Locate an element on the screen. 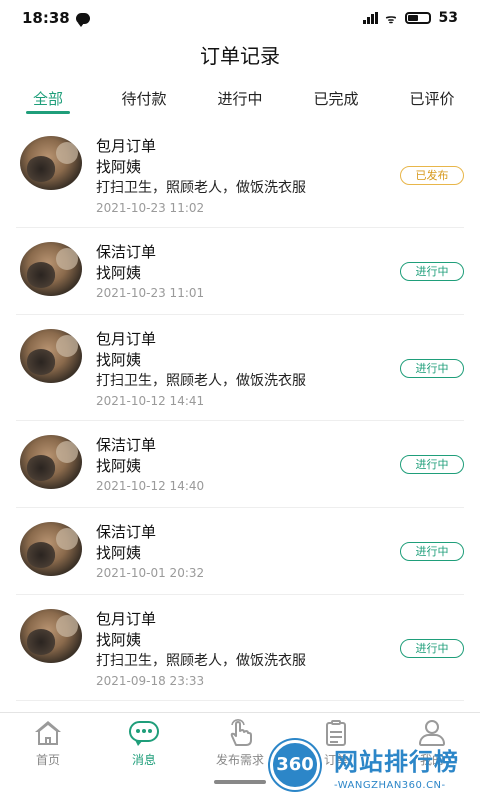 The image size is (480, 800). order-time: 2021-09-18 23:33 is located at coordinates (150, 681).